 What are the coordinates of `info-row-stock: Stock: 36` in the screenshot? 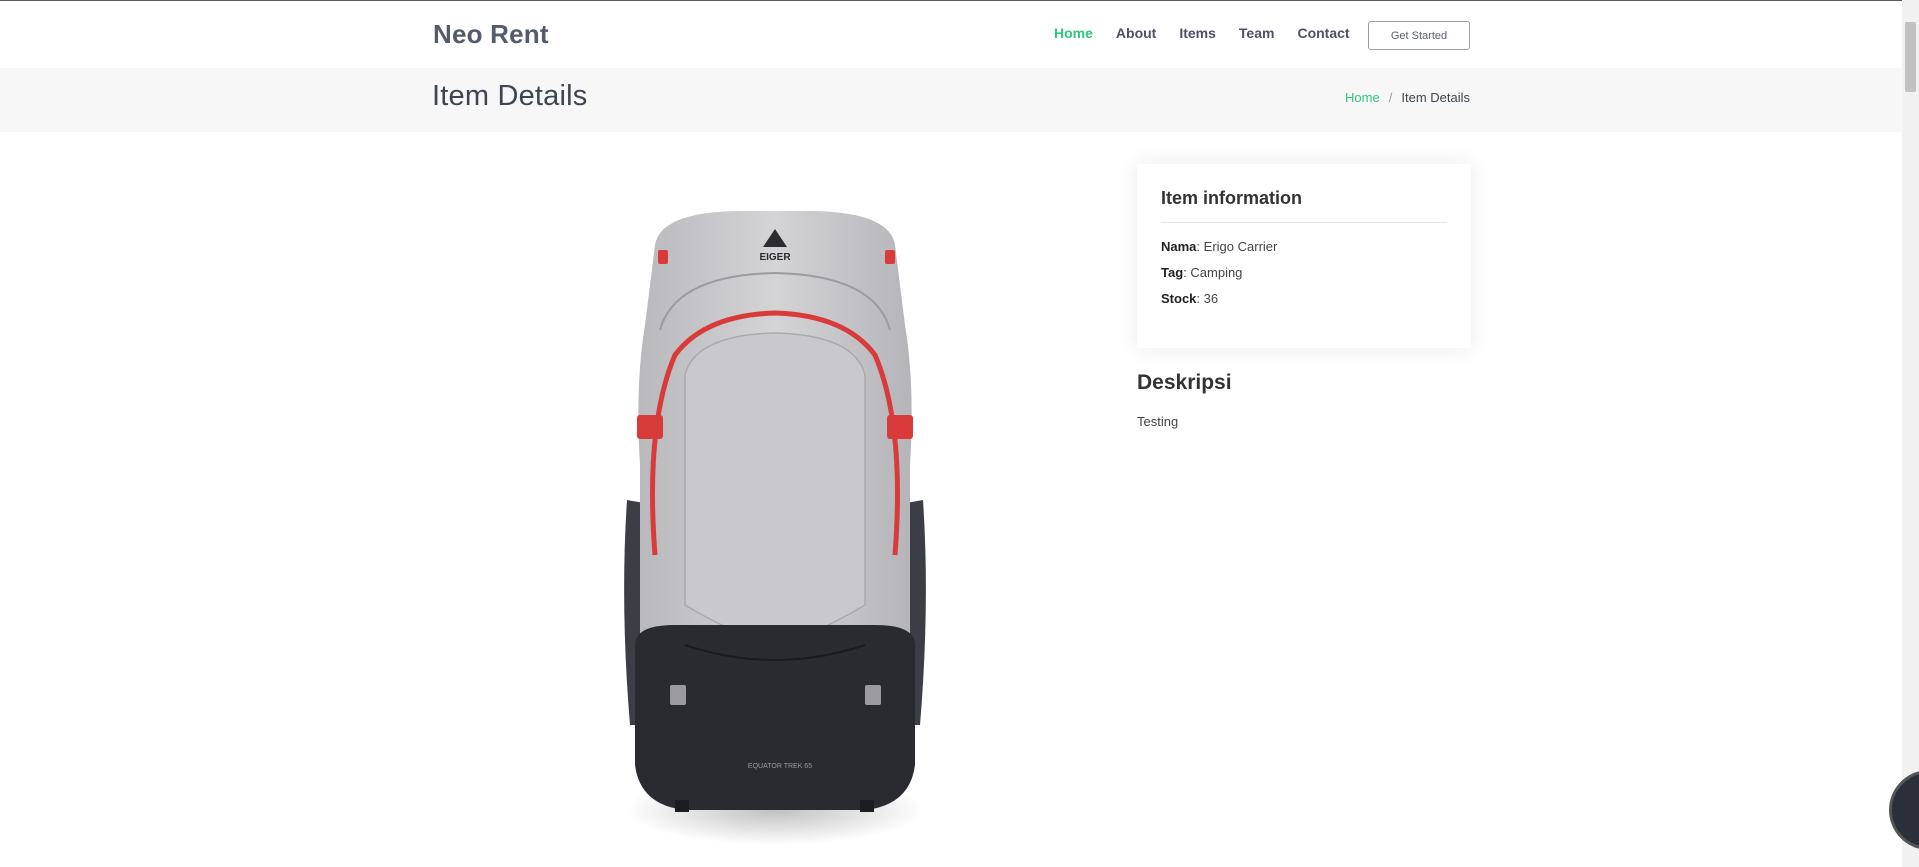 It's located at (1190, 298).